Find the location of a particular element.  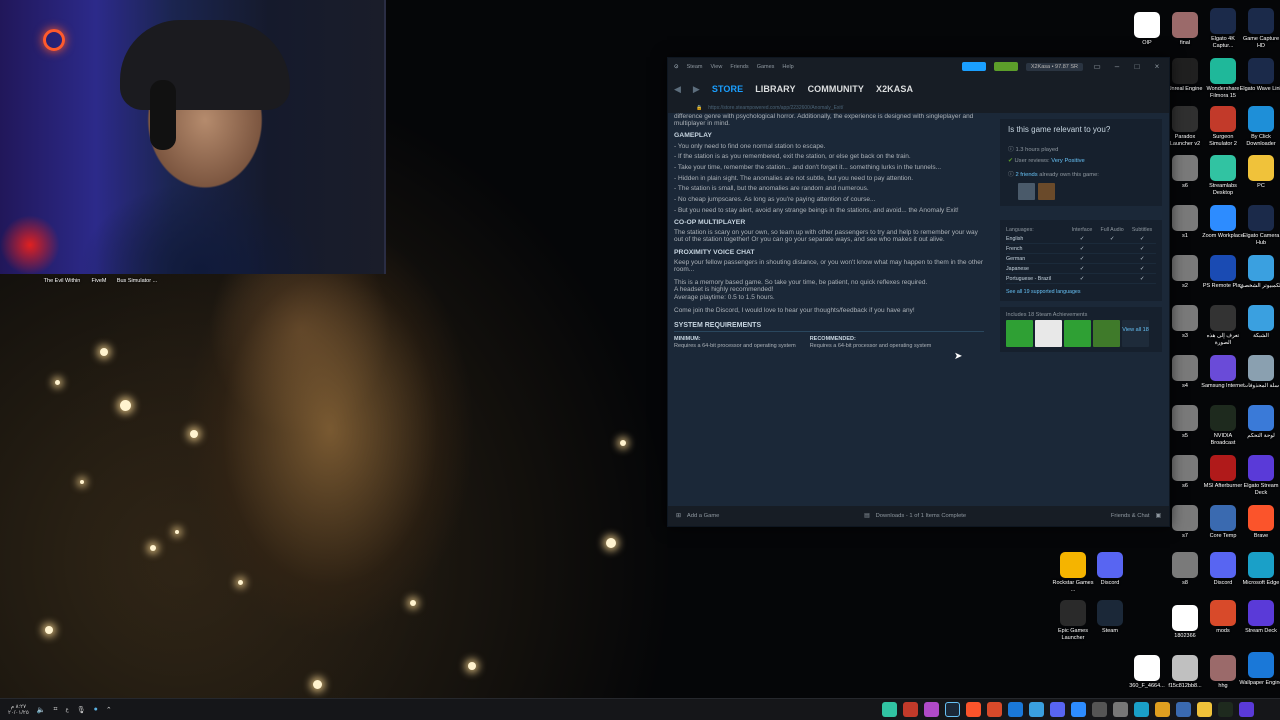

download-icon is located at coordinates (1261, 119).